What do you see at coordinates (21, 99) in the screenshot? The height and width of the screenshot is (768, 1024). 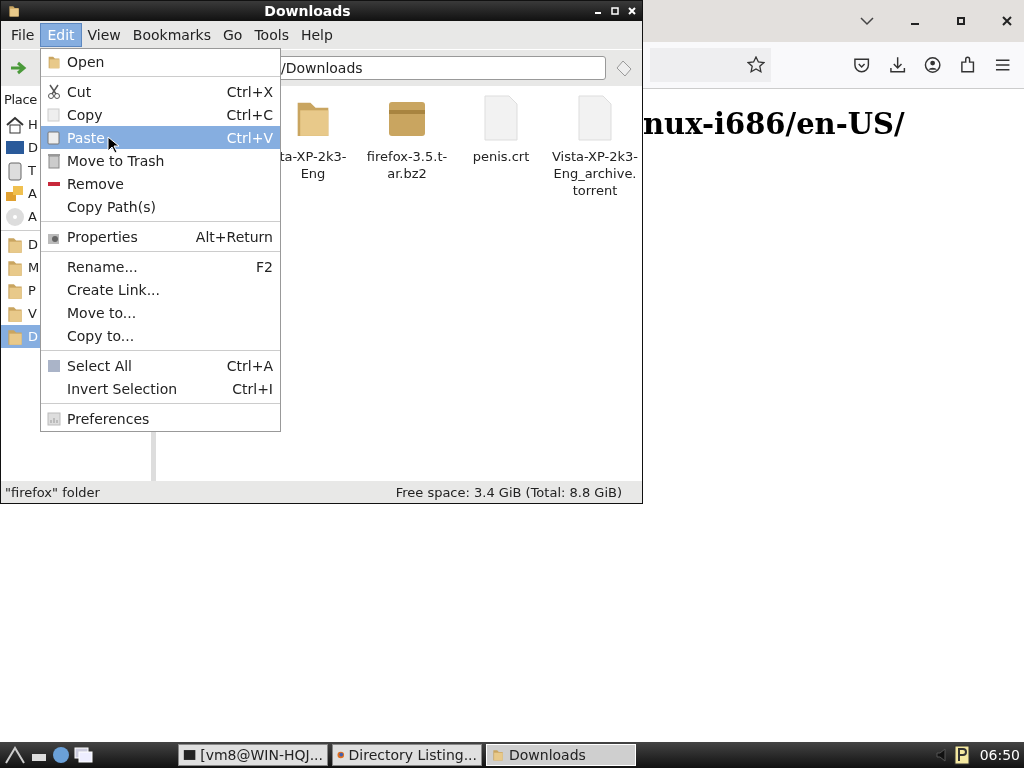 I see `sidebar-header: Place` at bounding box center [21, 99].